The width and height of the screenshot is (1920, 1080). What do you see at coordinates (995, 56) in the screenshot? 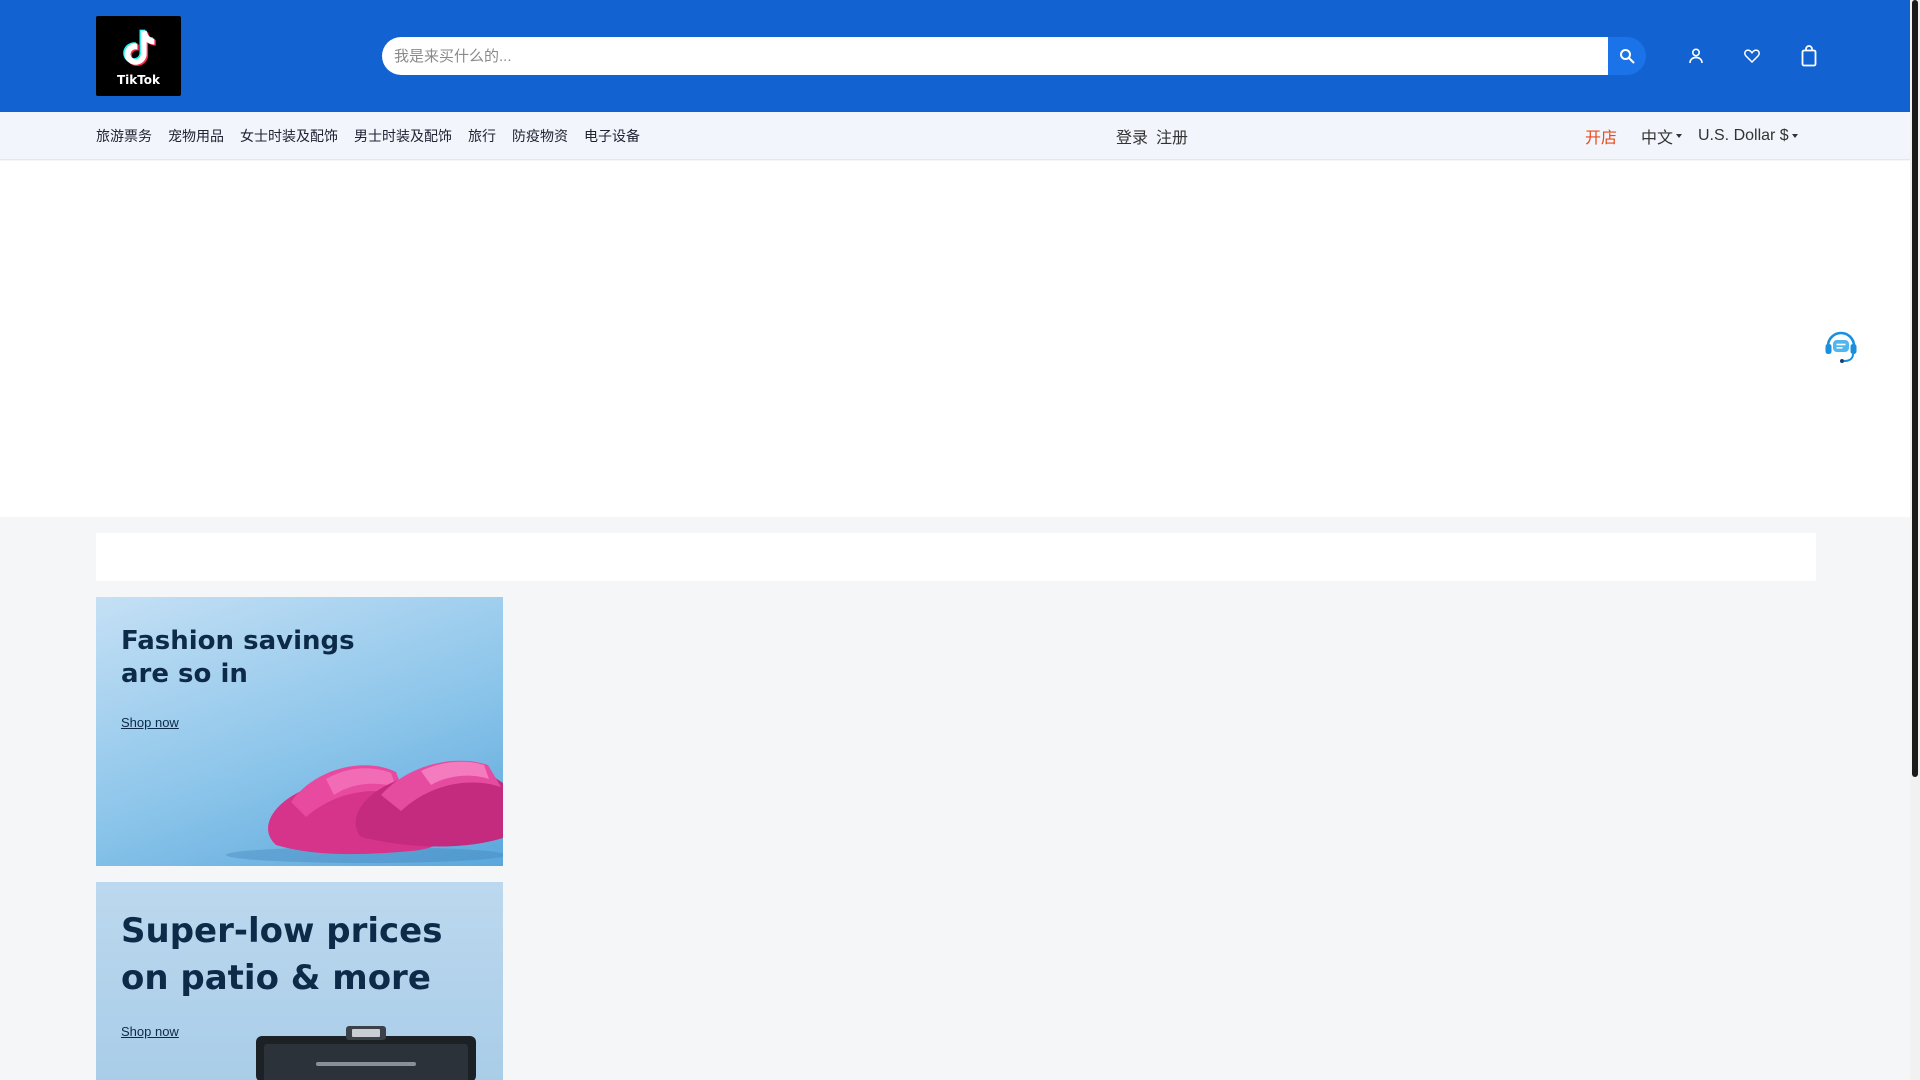
I see `search-input` at bounding box center [995, 56].